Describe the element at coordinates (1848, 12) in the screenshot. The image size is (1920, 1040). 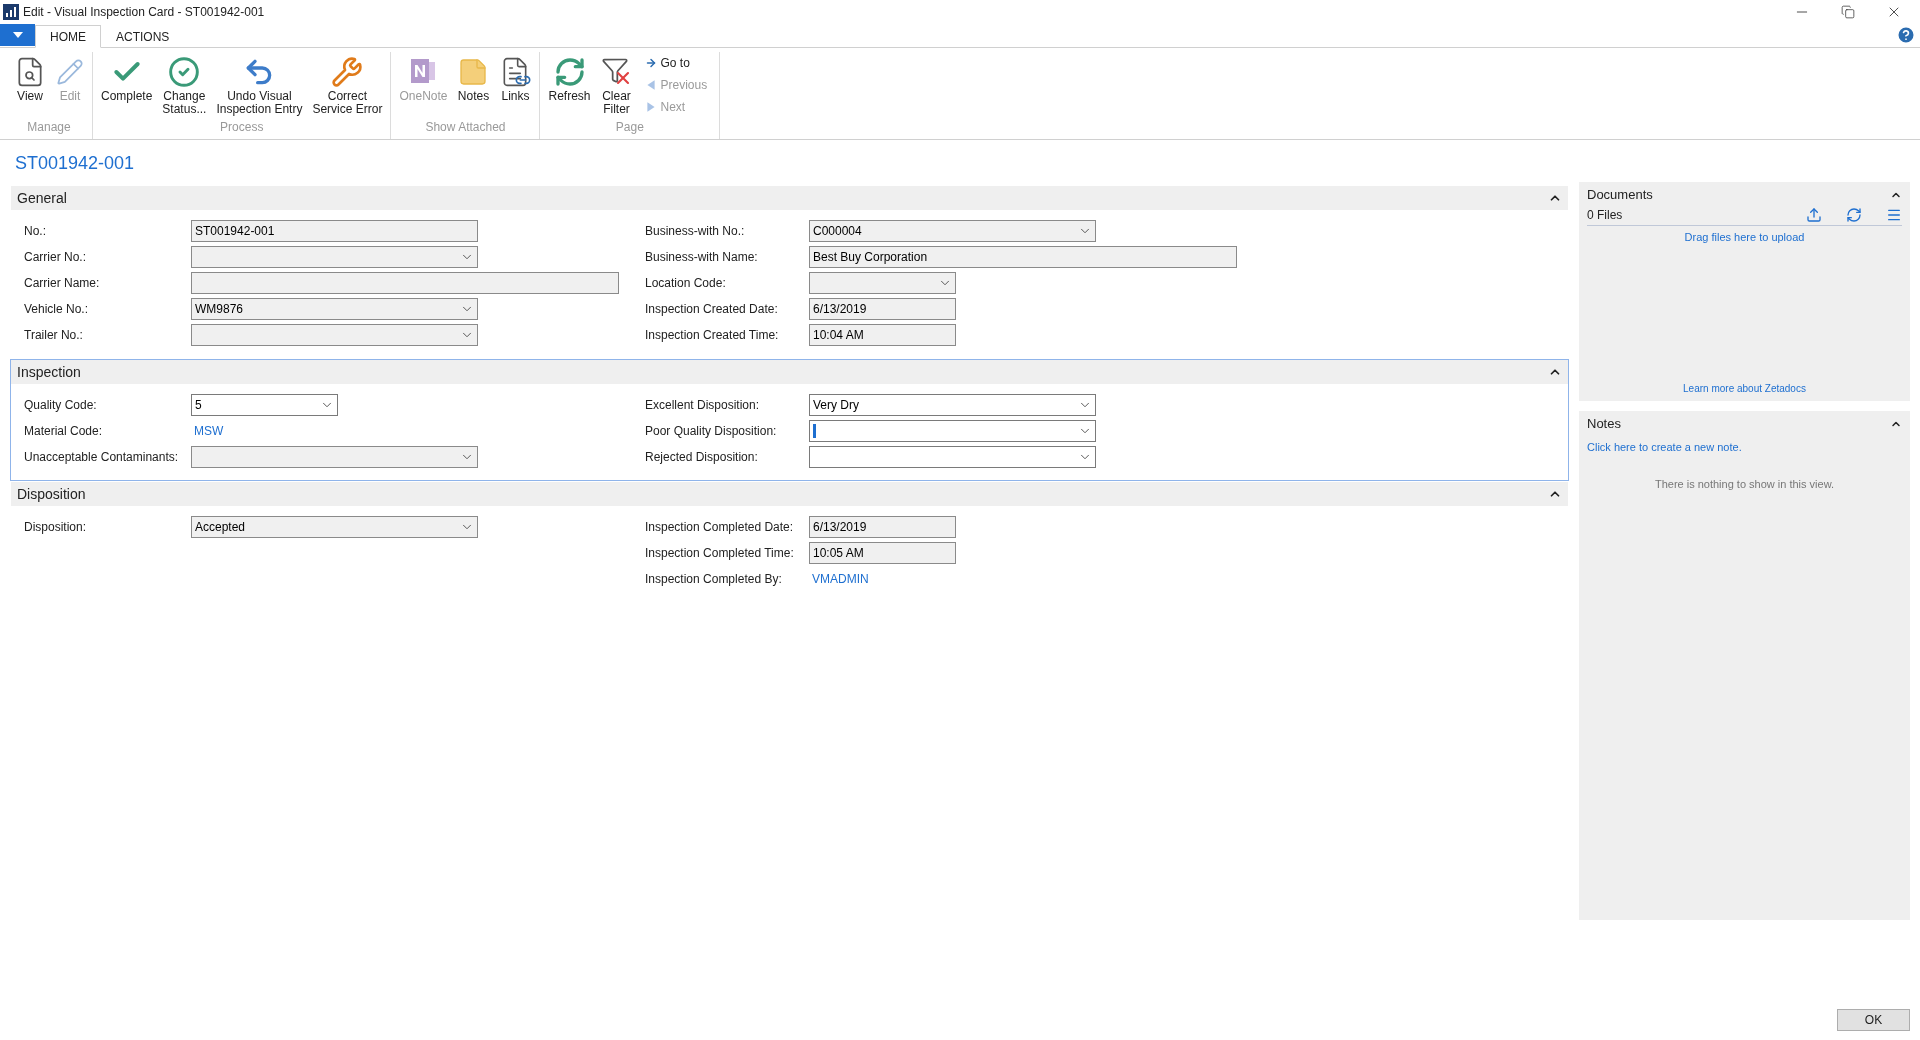
I see `restore-icon` at that location.